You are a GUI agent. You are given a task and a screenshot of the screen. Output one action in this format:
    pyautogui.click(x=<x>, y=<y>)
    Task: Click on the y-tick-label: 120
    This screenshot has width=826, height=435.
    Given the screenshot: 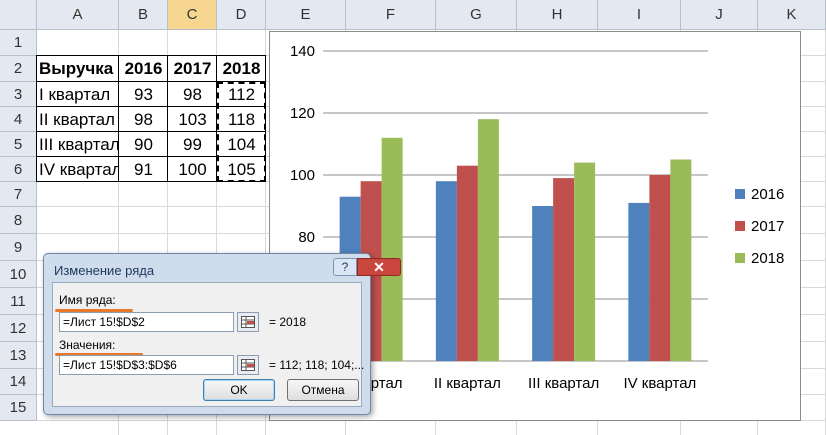 What is the action you would take?
    pyautogui.click(x=302, y=113)
    